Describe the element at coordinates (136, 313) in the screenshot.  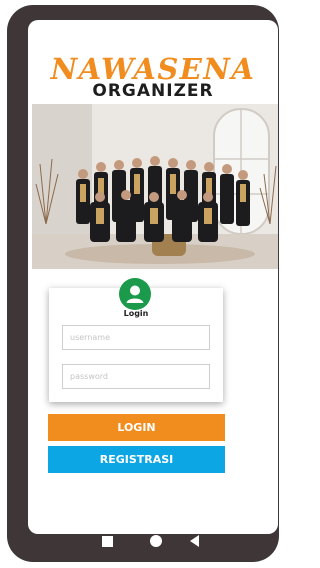
I see `login-title: Login` at that location.